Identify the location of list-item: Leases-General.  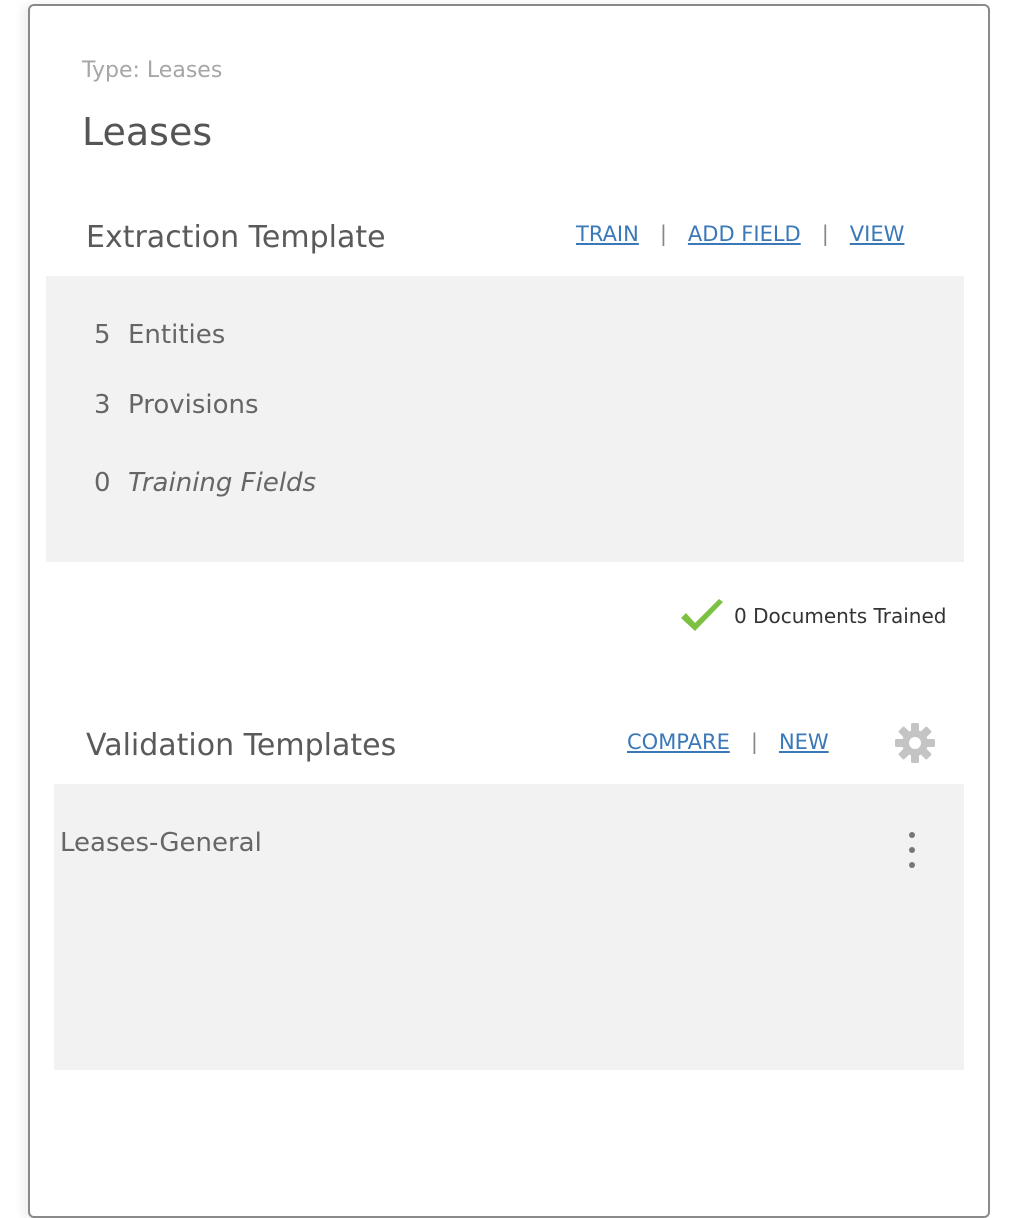
(161, 843).